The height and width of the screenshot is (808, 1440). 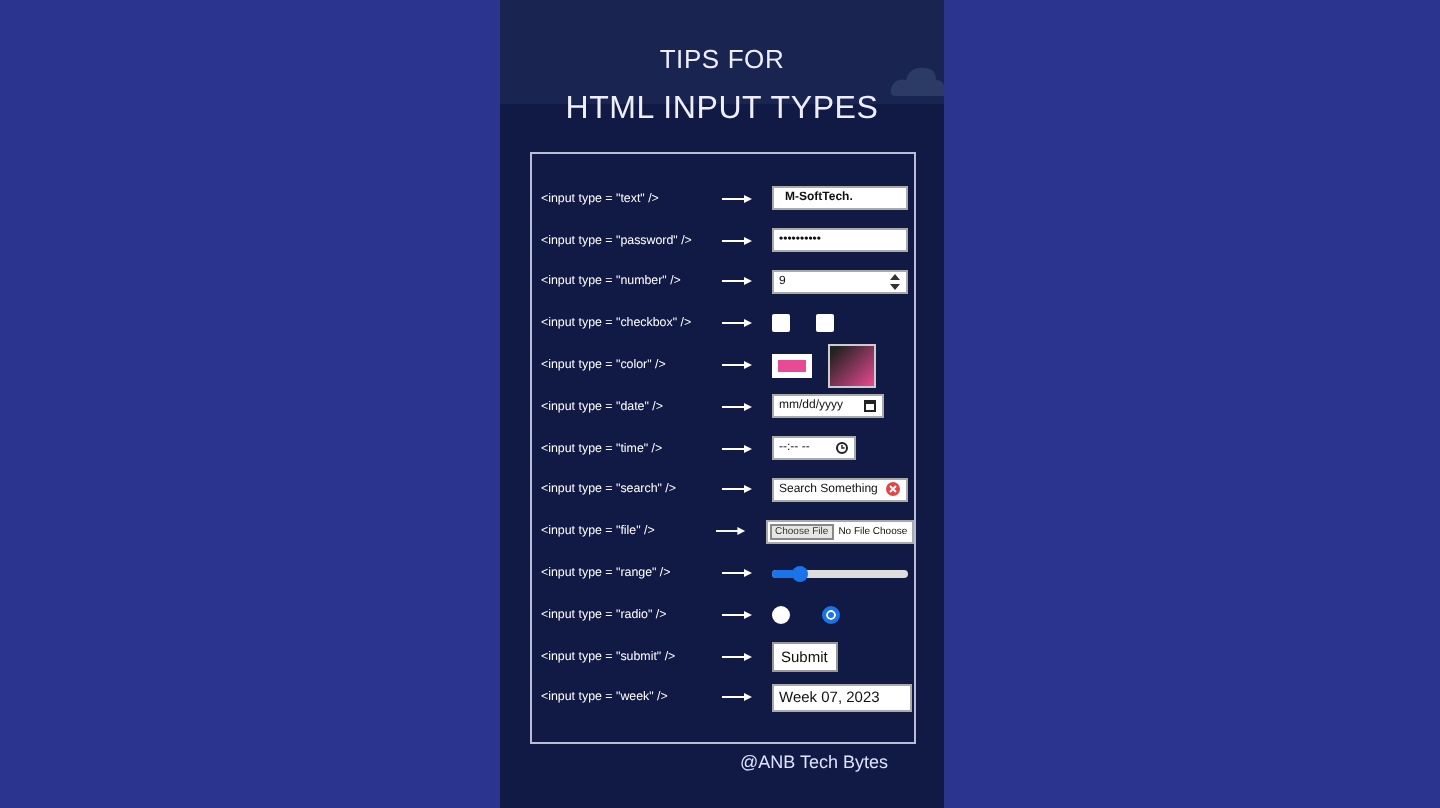 What do you see at coordinates (722, 59) in the screenshot?
I see `title: TIPS FOR` at bounding box center [722, 59].